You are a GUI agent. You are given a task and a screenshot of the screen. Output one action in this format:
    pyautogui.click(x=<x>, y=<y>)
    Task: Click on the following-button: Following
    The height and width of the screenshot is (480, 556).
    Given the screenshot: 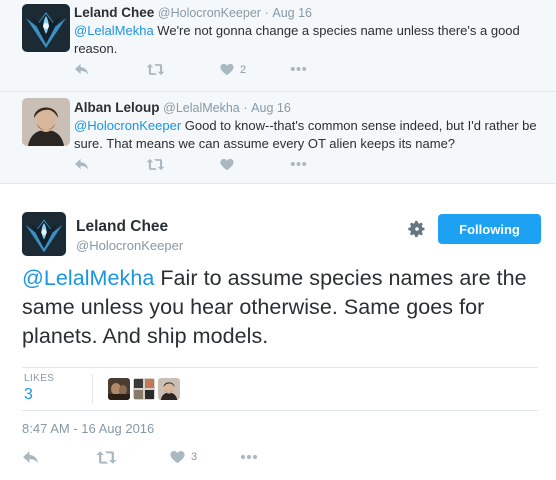 What is the action you would take?
    pyautogui.click(x=489, y=229)
    